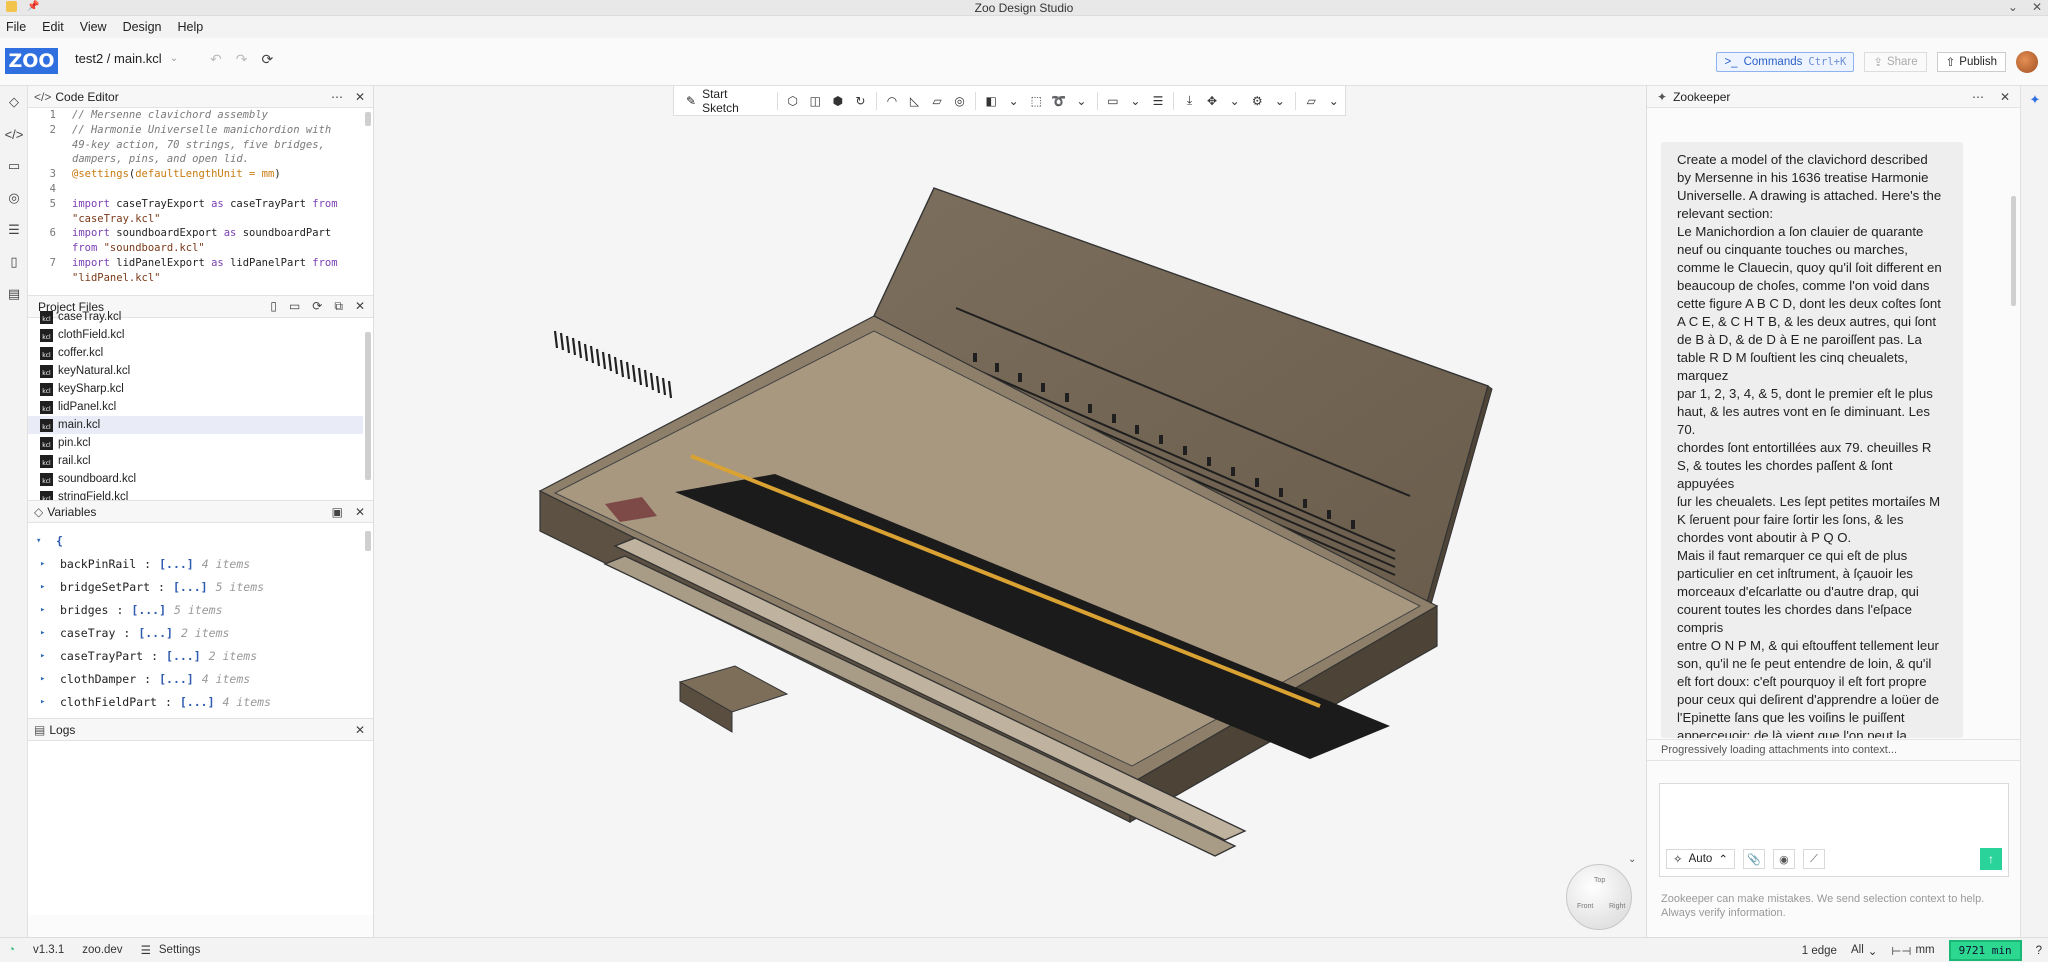  What do you see at coordinates (196, 159) in the screenshot?
I see `code-line: dampers, pins, and open lid.` at bounding box center [196, 159].